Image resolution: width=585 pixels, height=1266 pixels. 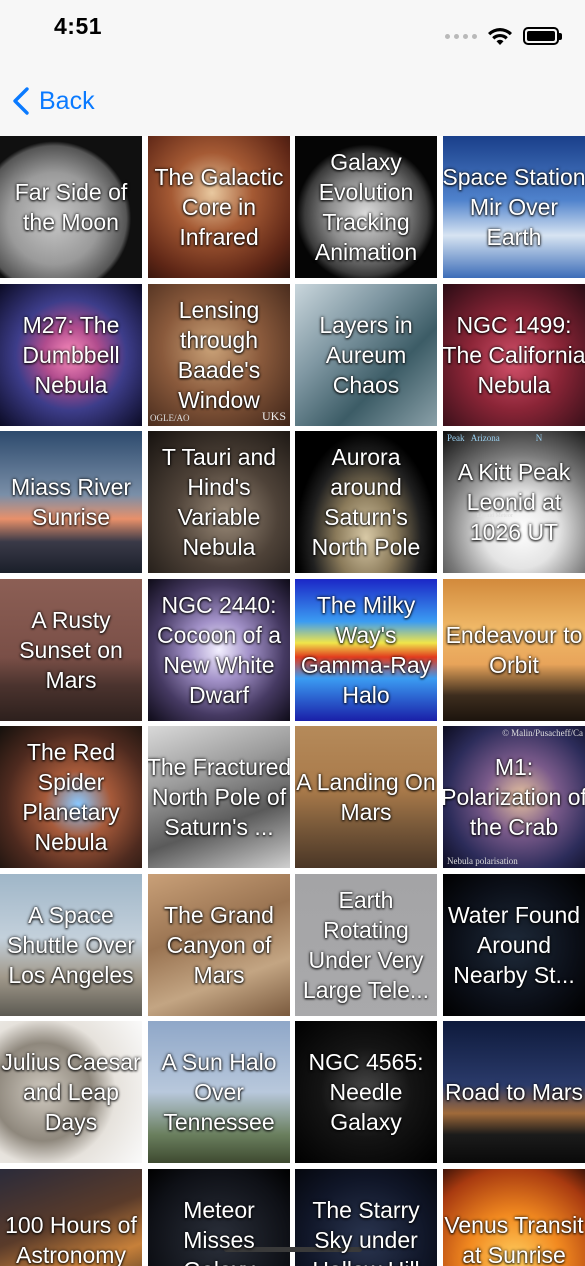 I want to click on picture-tile: 100 Hours of Astronomy, so click(x=71, y=1217).